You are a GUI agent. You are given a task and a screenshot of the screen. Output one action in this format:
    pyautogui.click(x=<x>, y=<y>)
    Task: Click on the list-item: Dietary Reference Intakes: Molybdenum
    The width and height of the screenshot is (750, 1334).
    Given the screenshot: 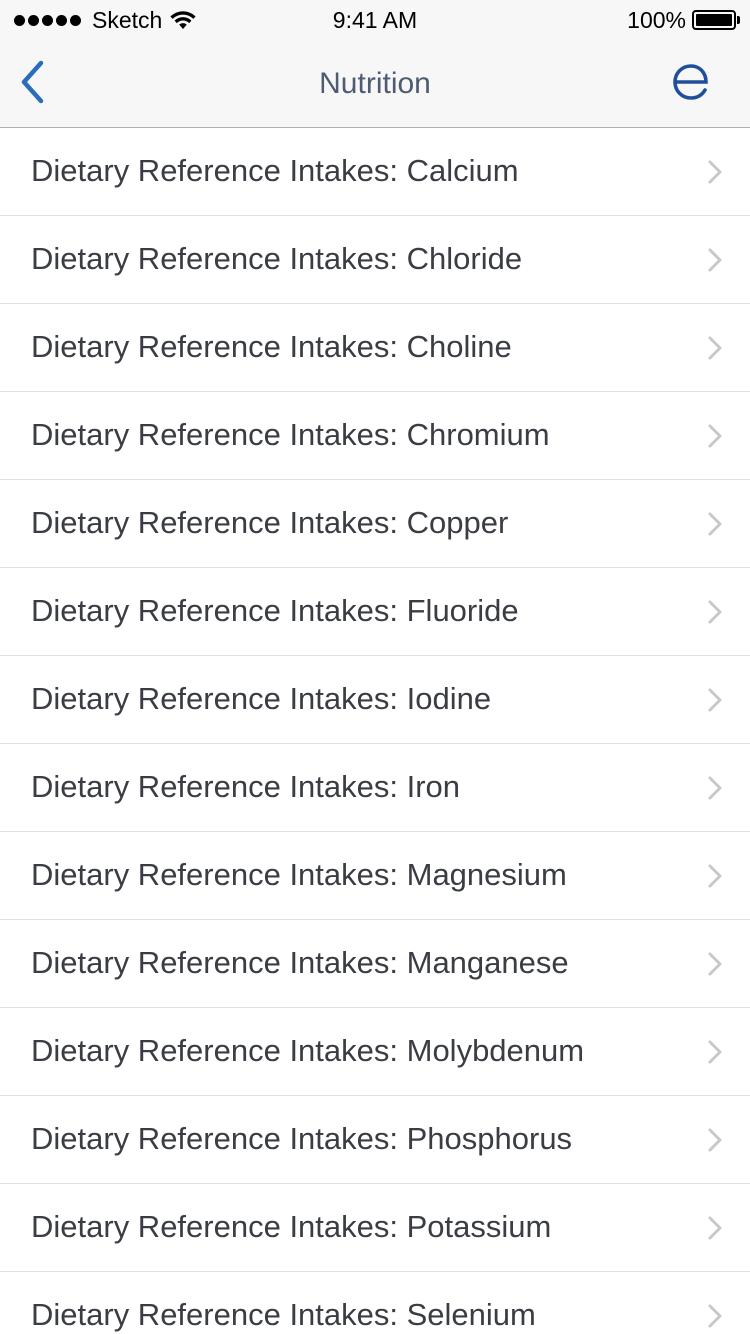 What is the action you would take?
    pyautogui.click(x=375, y=1052)
    